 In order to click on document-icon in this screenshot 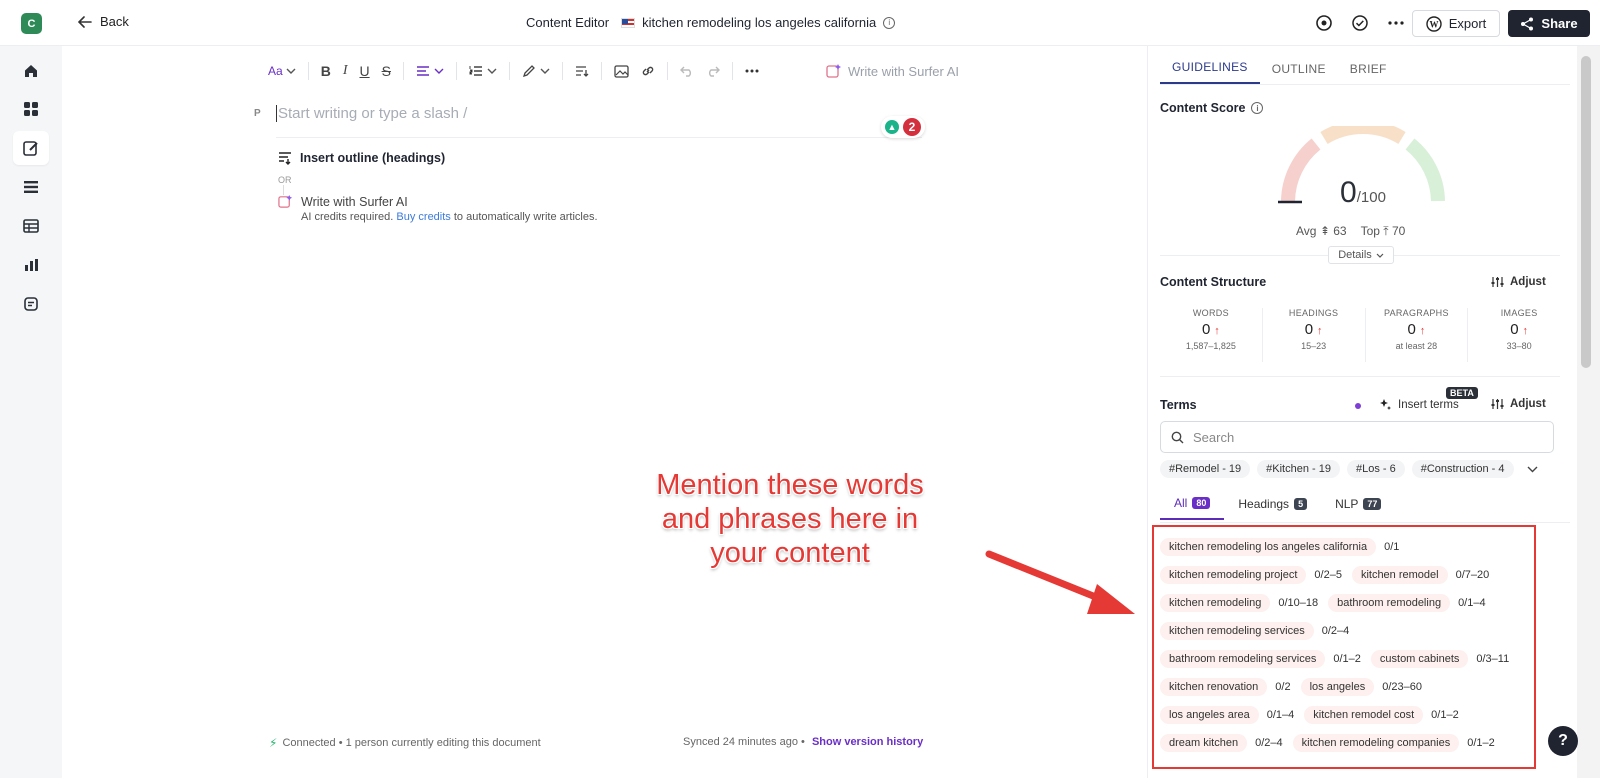, I will do `click(31, 304)`.